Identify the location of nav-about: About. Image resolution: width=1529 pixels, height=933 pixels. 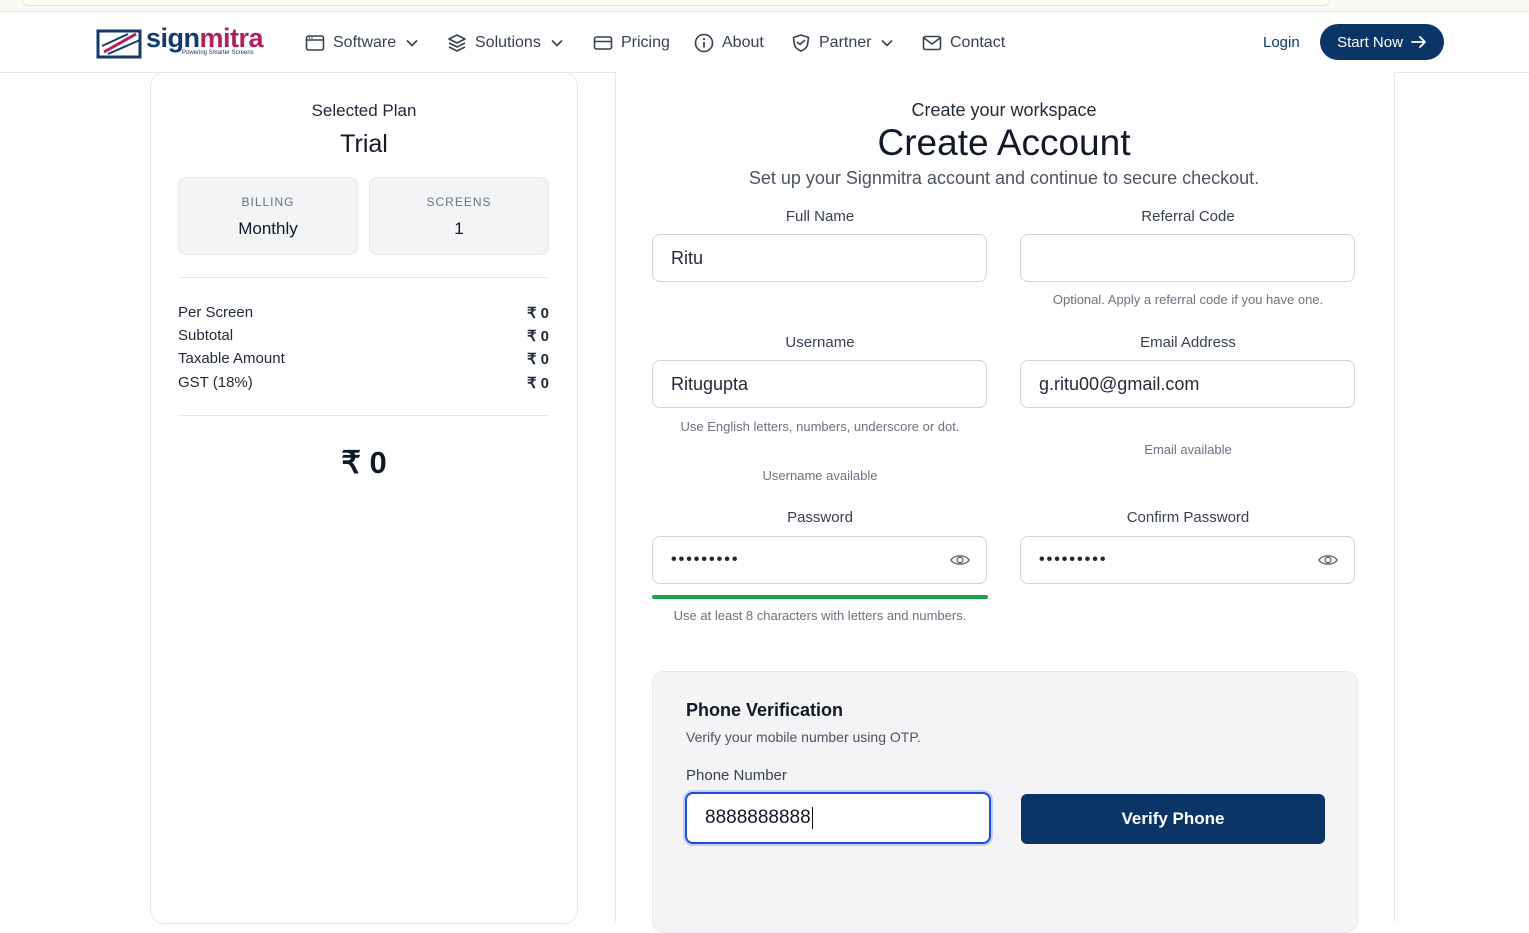
(729, 43).